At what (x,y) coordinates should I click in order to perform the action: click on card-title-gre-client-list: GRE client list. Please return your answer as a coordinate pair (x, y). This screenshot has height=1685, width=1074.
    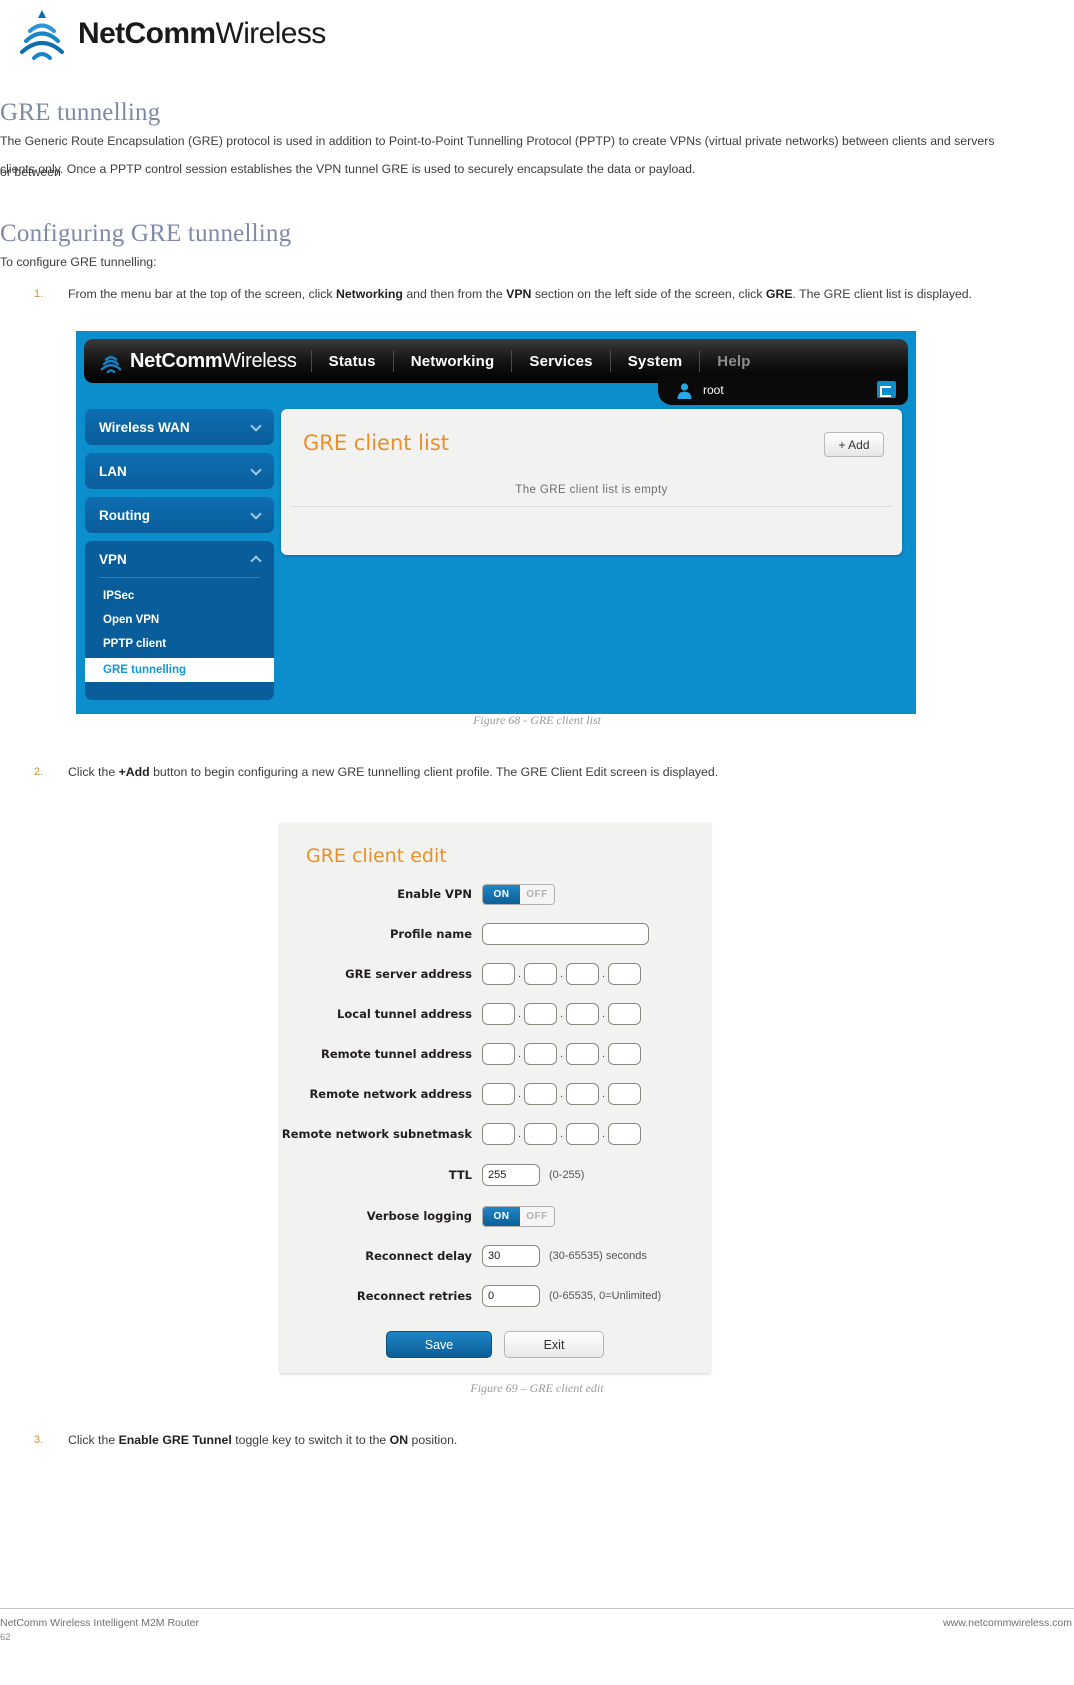
    Looking at the image, I should click on (376, 443).